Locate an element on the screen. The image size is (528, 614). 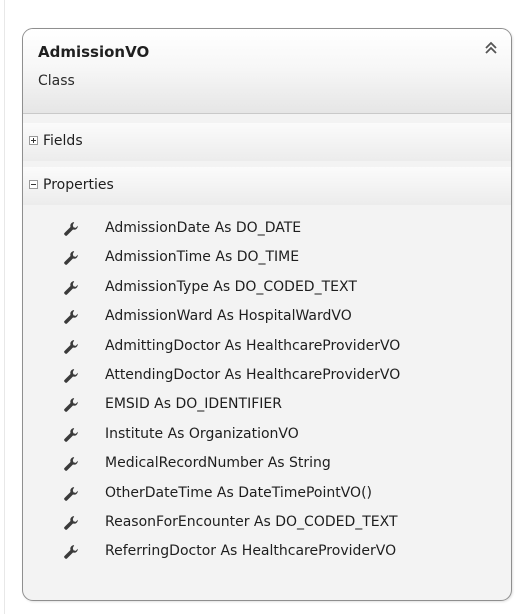
property-item: AttendingDoctor As HealthcareProviderVO is located at coordinates (267, 376).